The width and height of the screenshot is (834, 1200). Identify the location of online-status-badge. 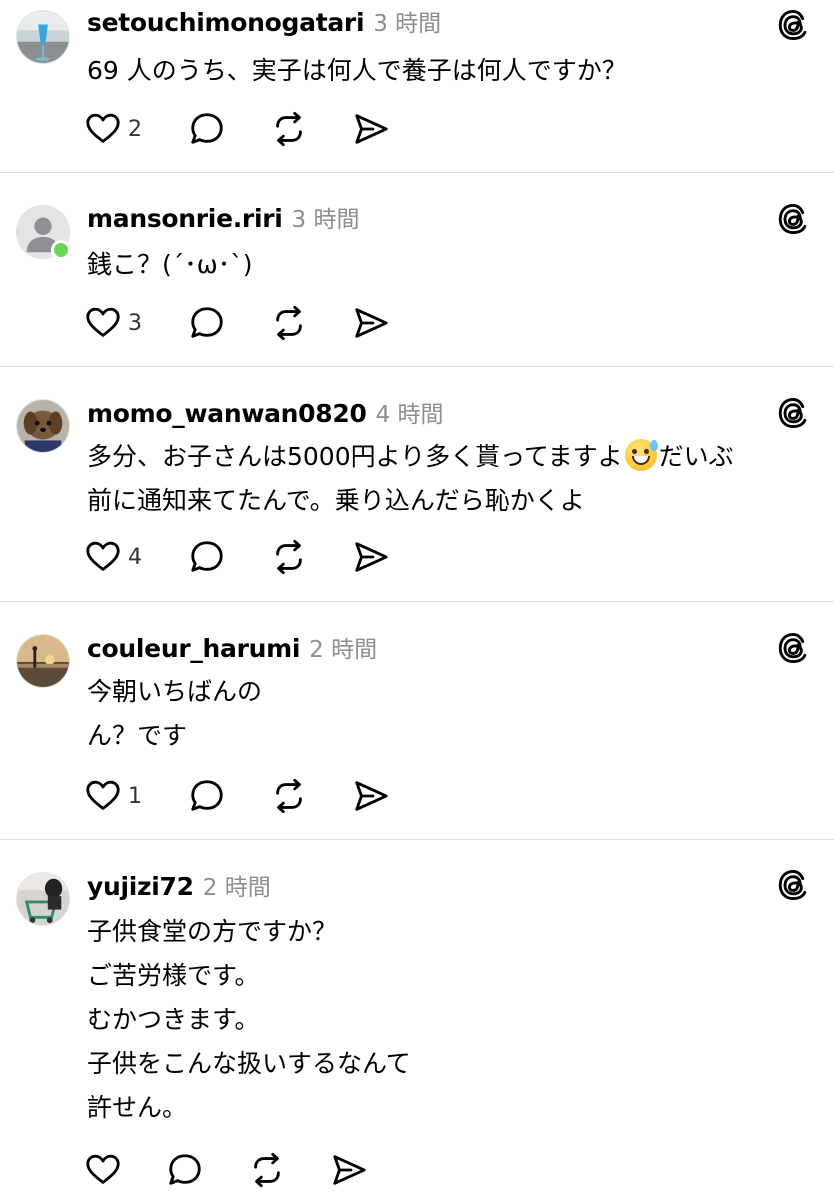
(61, 250).